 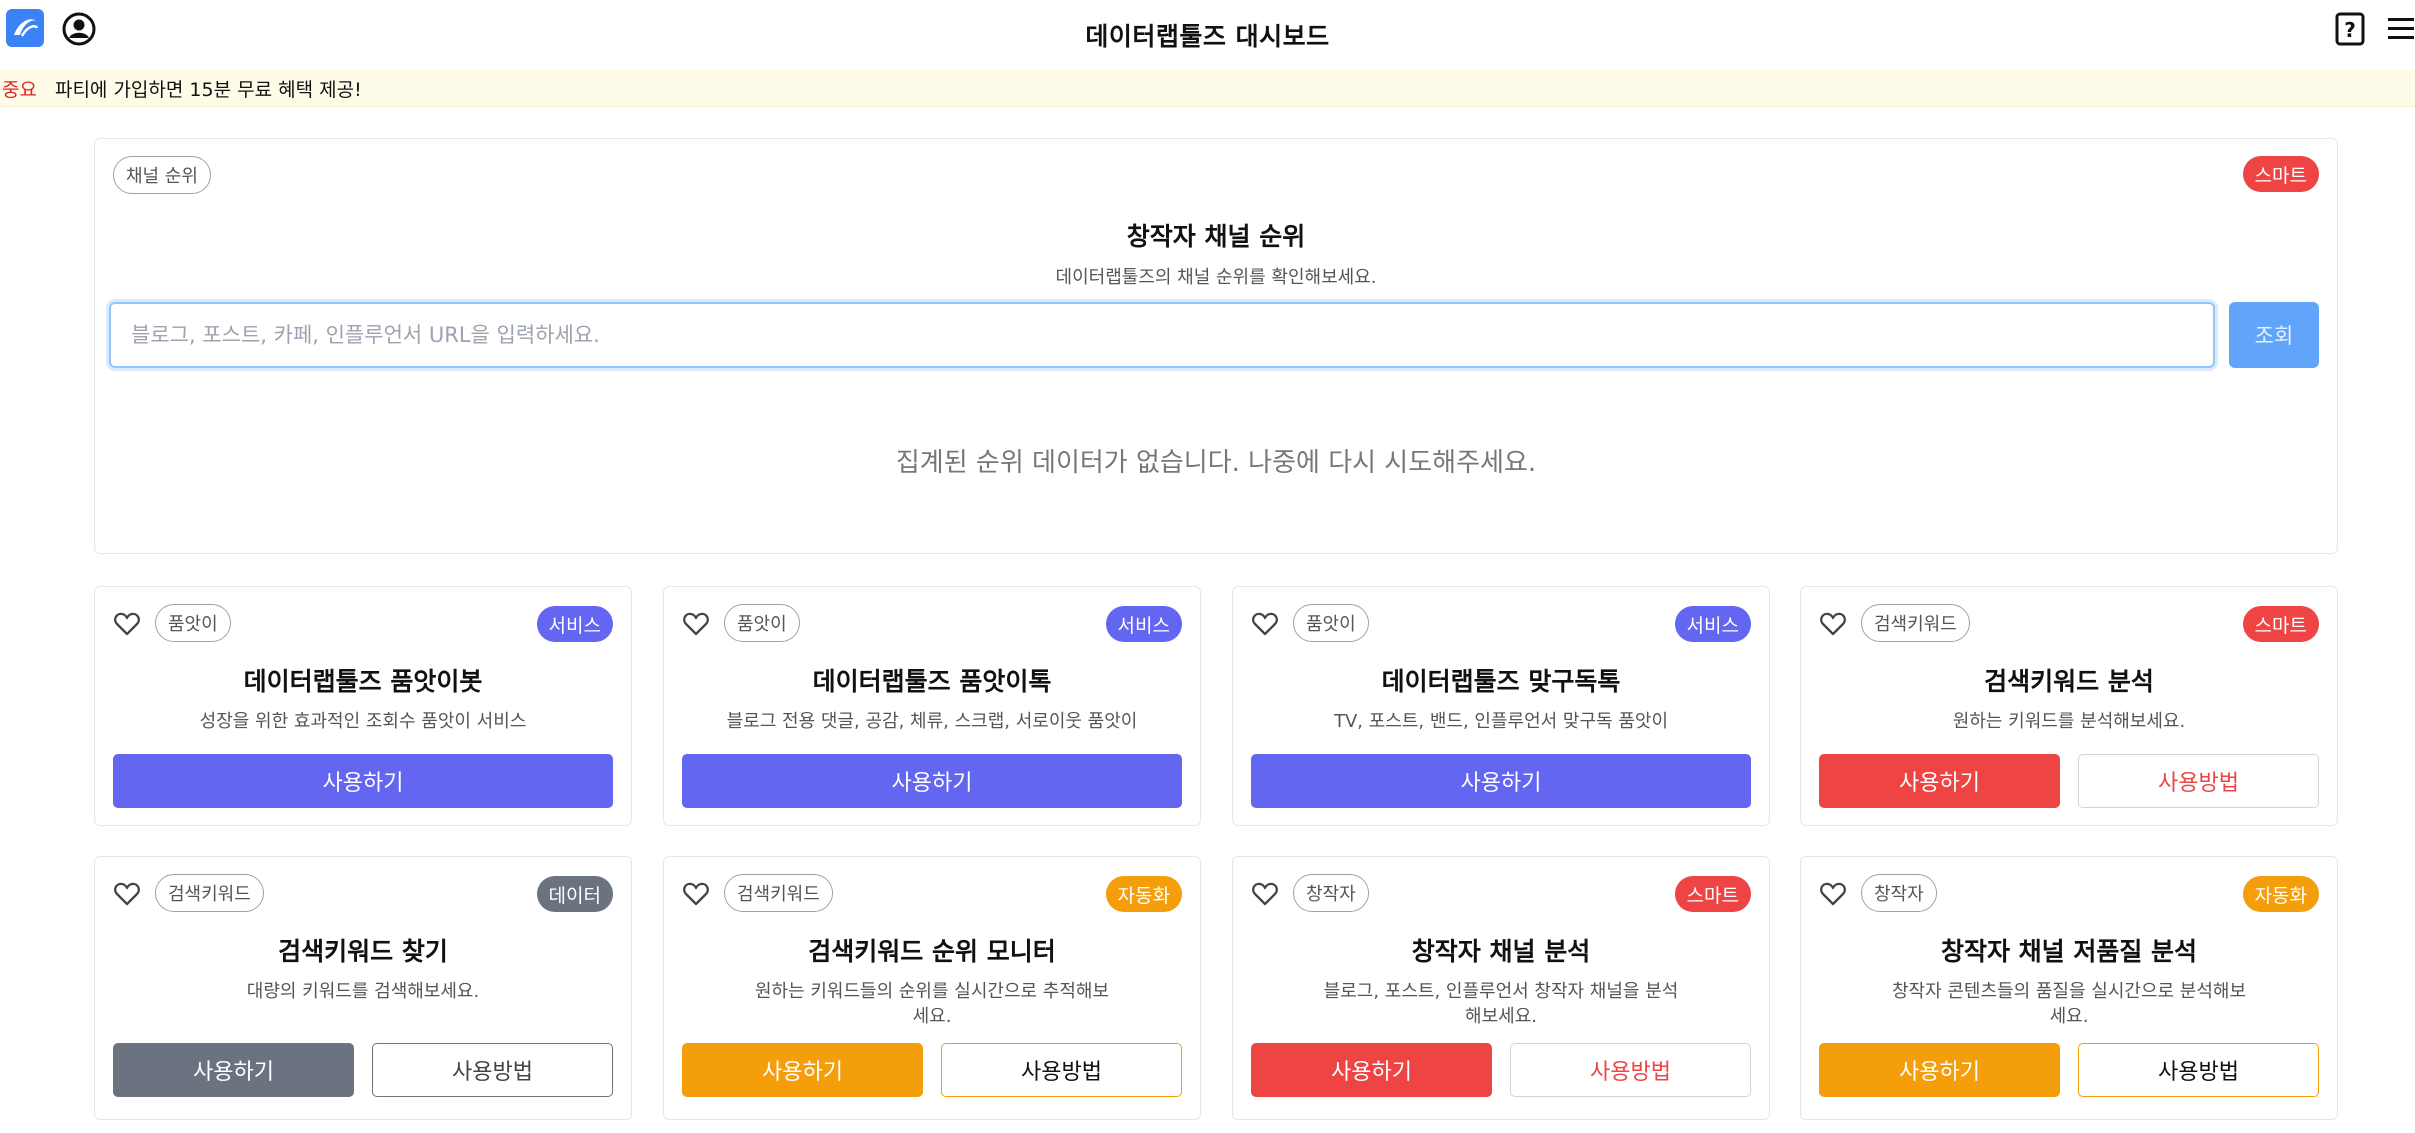 I want to click on tool-description: 창작자 콘텐츠들의 품질을 실시간으로 분석해보세요., so click(x=2069, y=1004).